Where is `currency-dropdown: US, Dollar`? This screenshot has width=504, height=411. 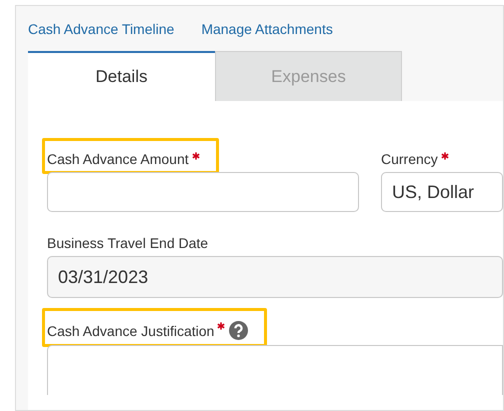
currency-dropdown: US, Dollar is located at coordinates (442, 192).